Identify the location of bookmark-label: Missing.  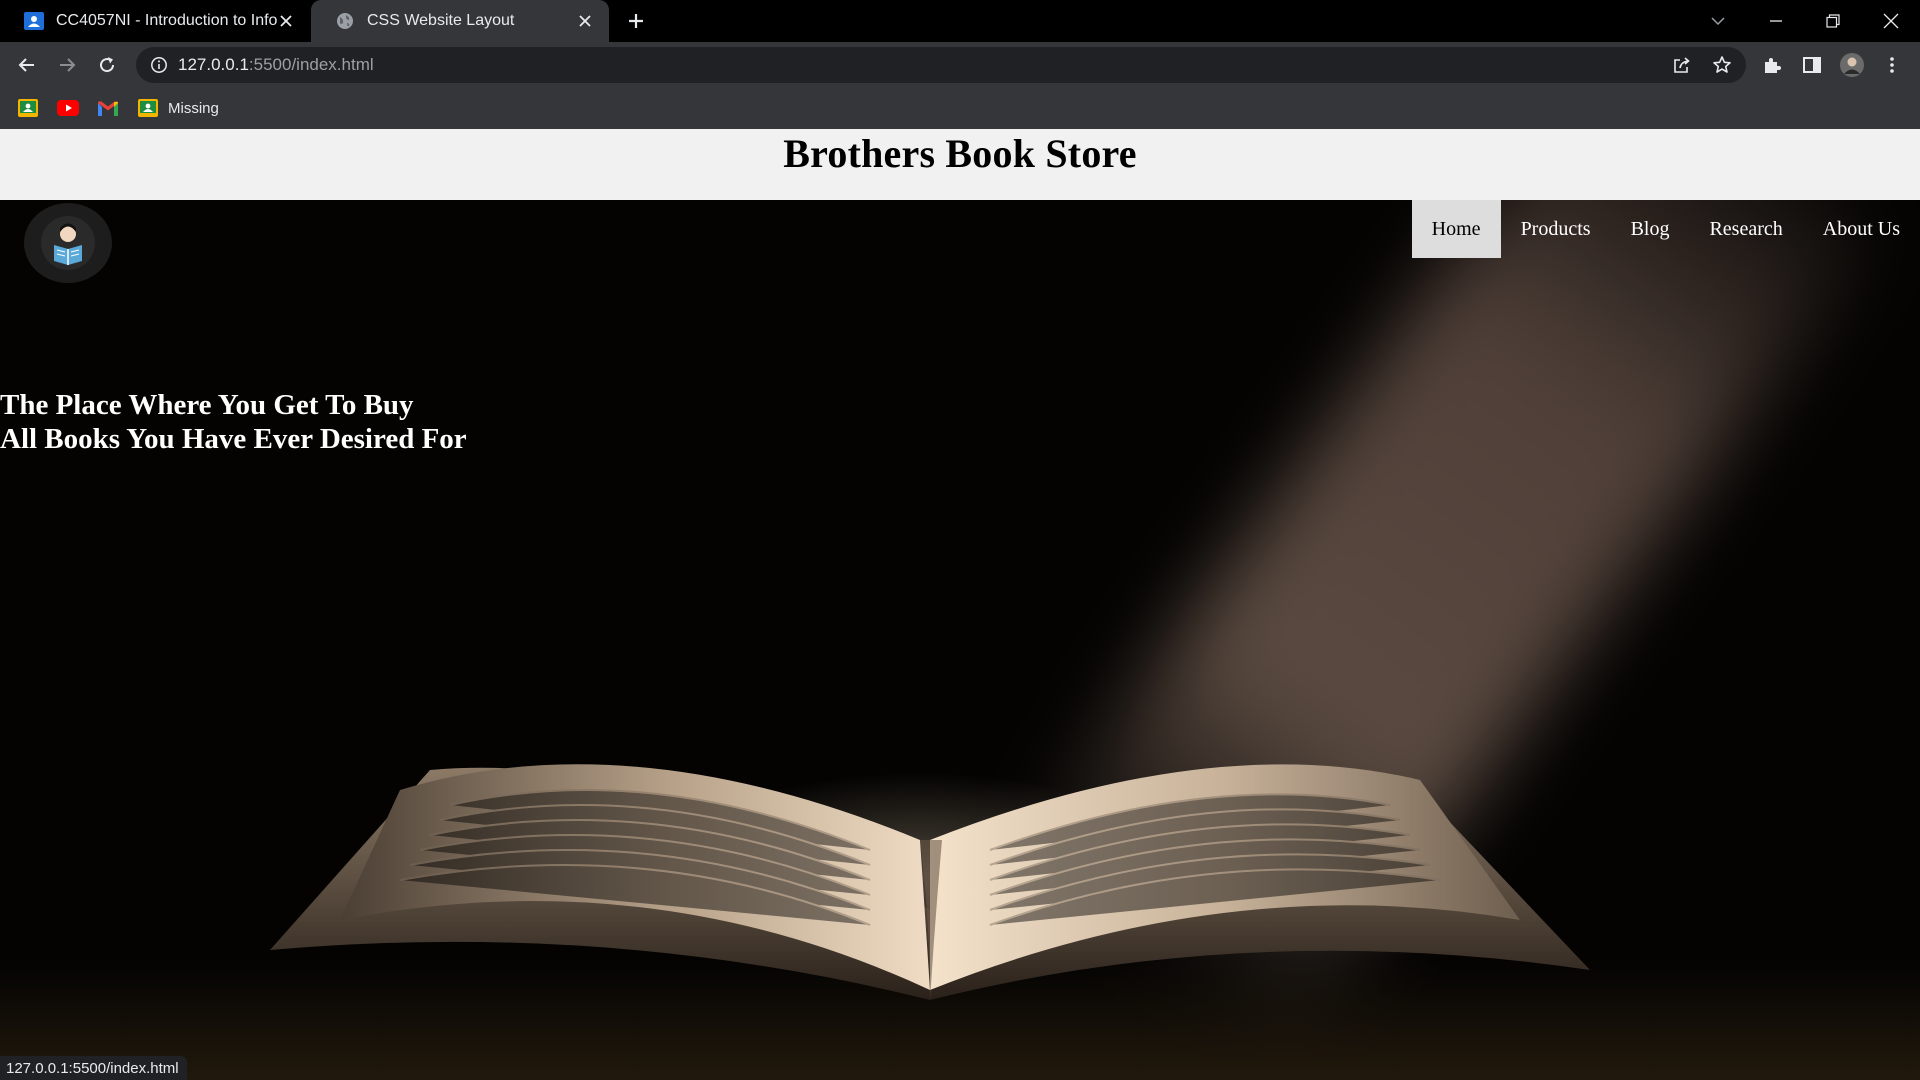
(193, 108).